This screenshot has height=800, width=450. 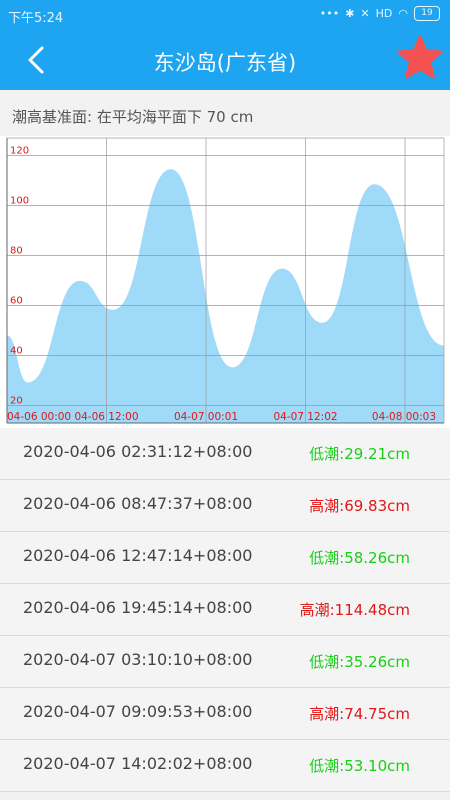 What do you see at coordinates (138, 607) in the screenshot?
I see `tide-time: 2020-04-06 19:45:14+08:00` at bounding box center [138, 607].